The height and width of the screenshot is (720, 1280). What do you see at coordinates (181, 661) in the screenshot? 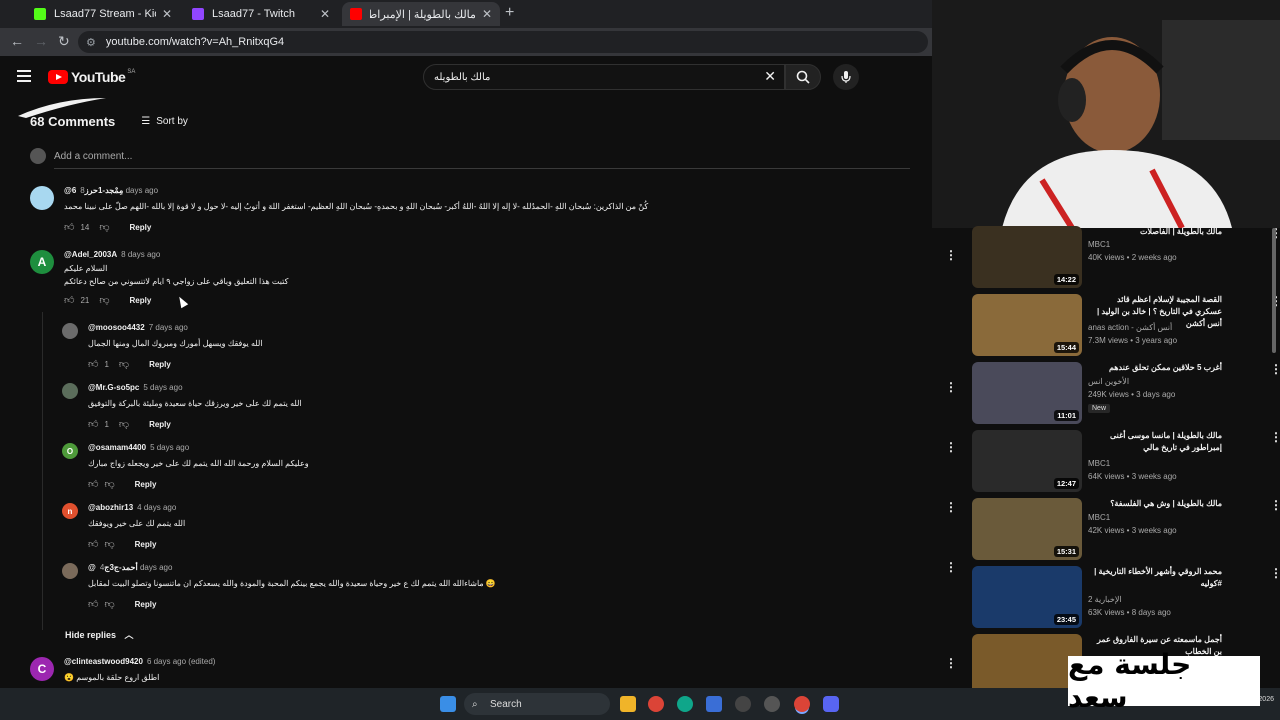
I see `comment-age: 6 days ago (edited)` at bounding box center [181, 661].